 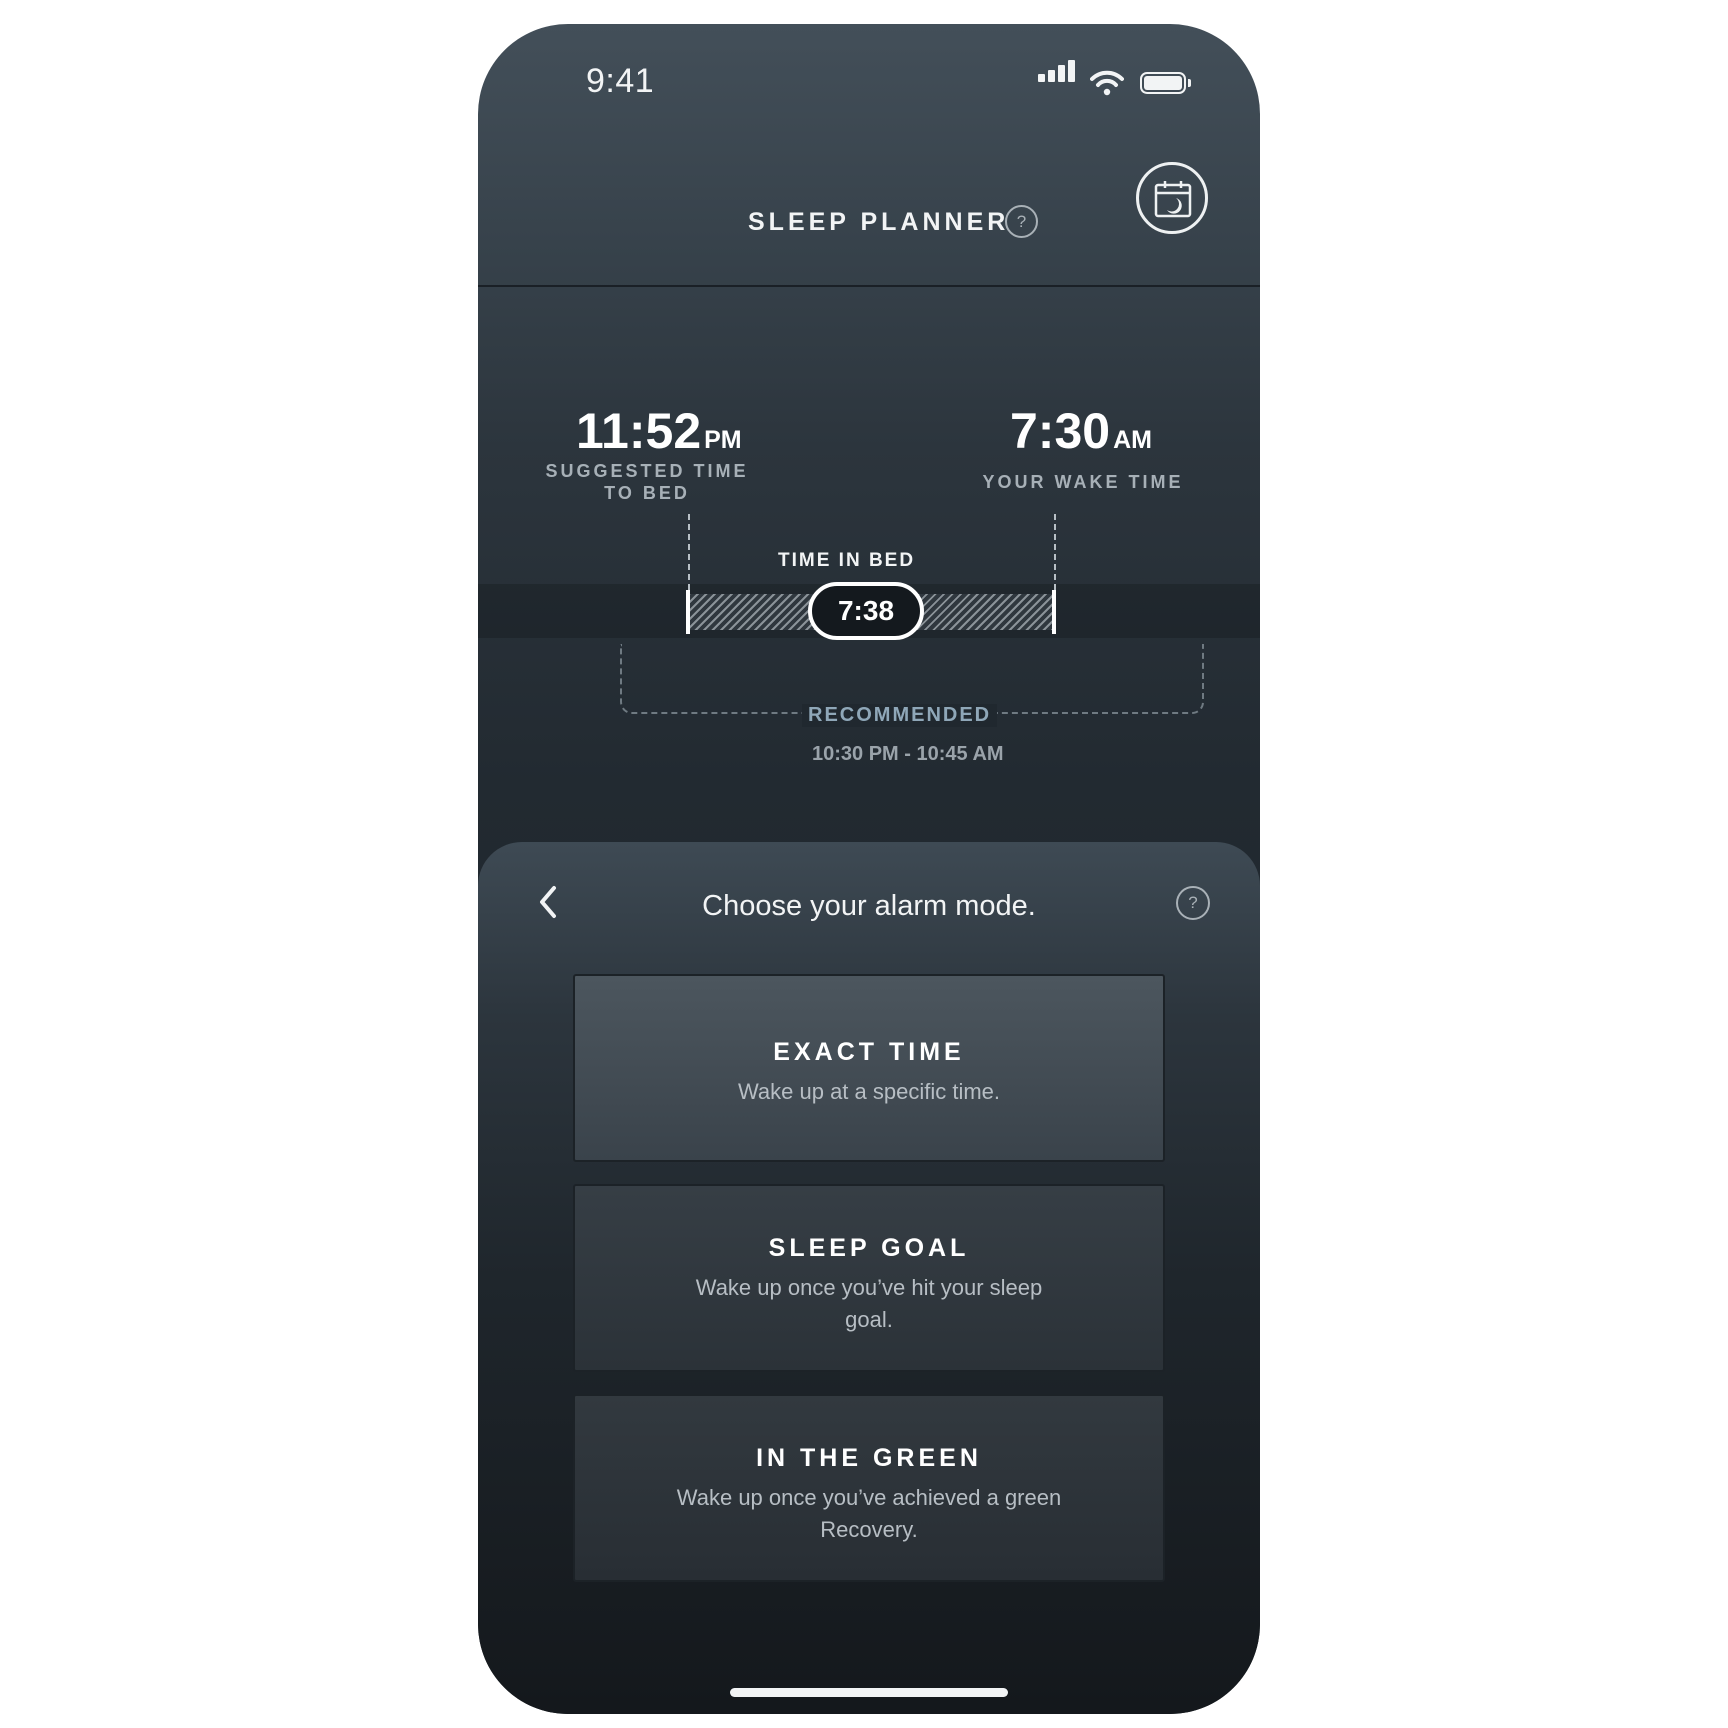 What do you see at coordinates (1193, 903) in the screenshot?
I see `question-icon: ?` at bounding box center [1193, 903].